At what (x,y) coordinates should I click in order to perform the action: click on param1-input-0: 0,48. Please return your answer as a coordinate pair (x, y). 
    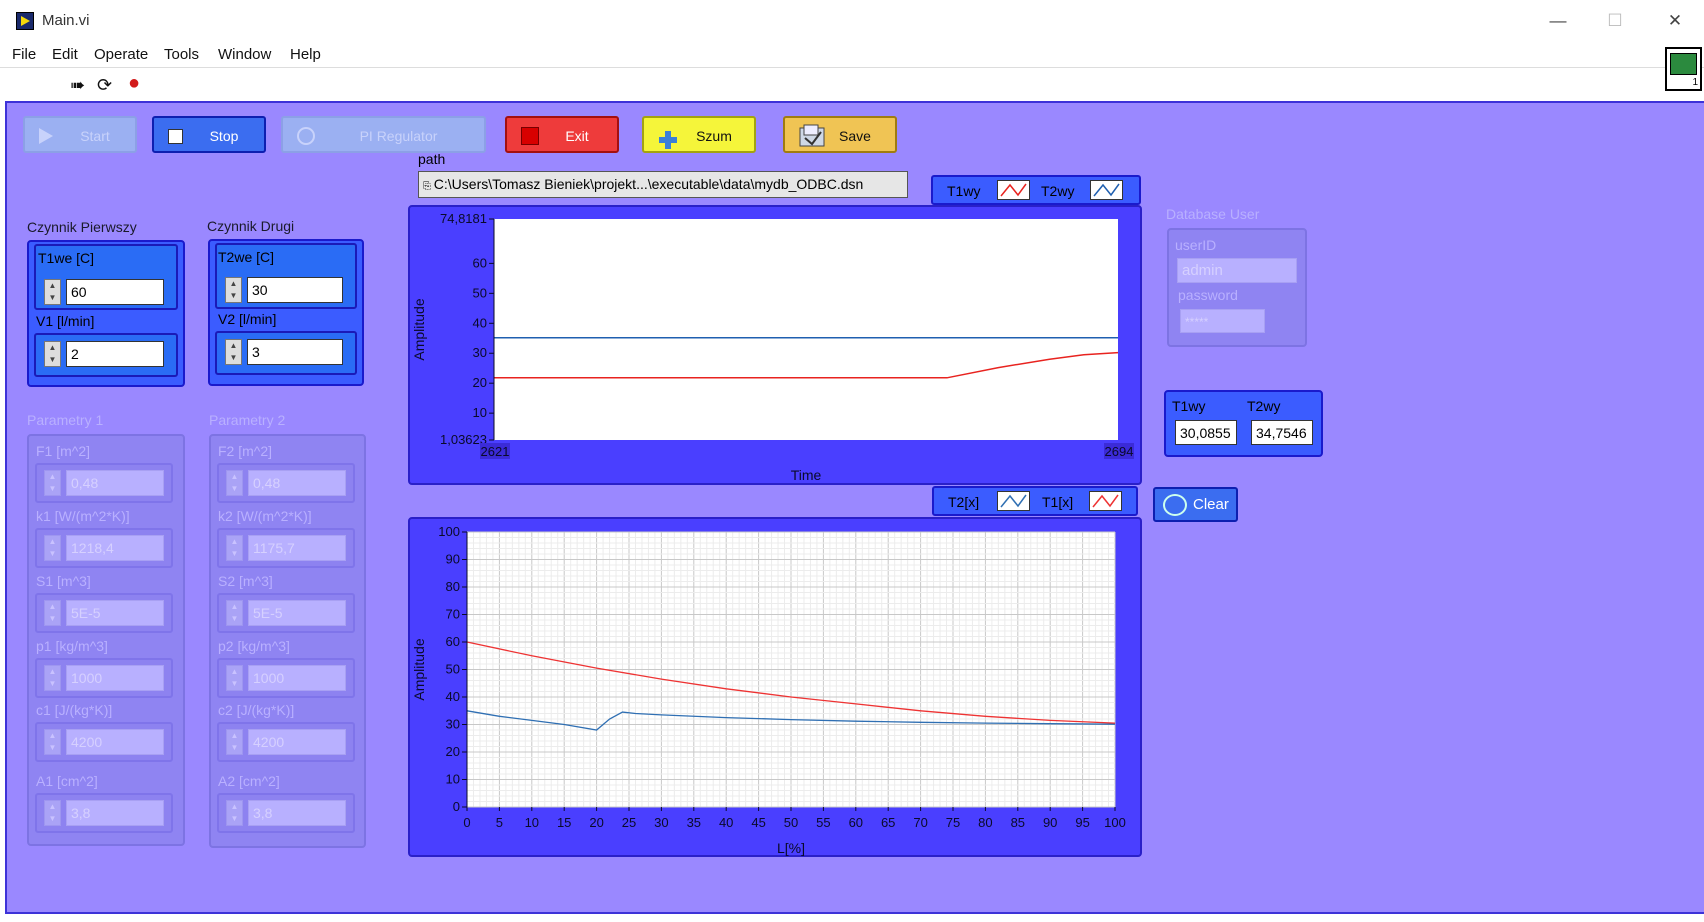
    Looking at the image, I should click on (115, 483).